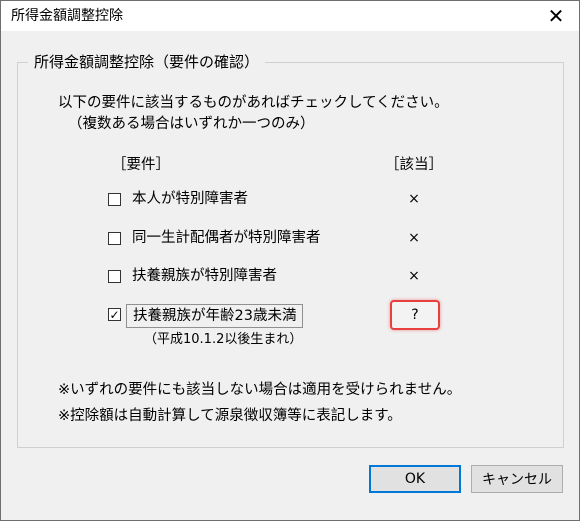 This screenshot has width=580, height=521. Describe the element at coordinates (414, 276) in the screenshot. I see `row-3-mark: ×` at that location.